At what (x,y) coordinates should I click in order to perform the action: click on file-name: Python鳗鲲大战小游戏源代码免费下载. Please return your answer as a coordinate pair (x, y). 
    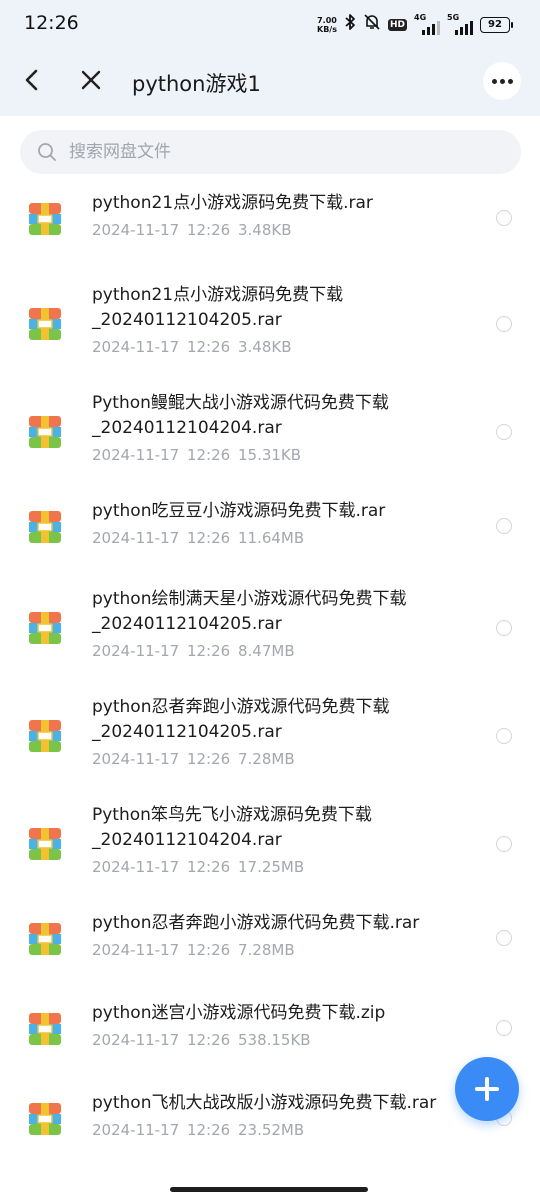
    Looking at the image, I should click on (240, 403).